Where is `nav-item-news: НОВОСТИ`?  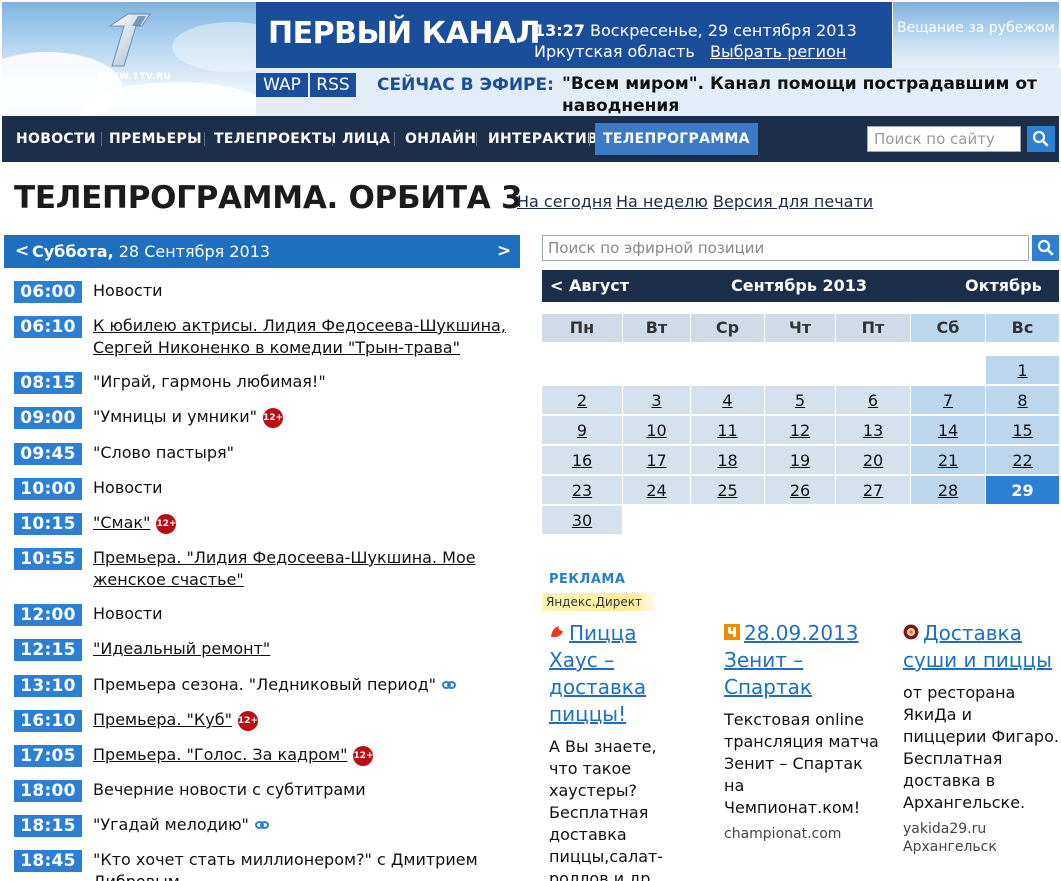 nav-item-news: НОВОСТИ is located at coordinates (56, 139).